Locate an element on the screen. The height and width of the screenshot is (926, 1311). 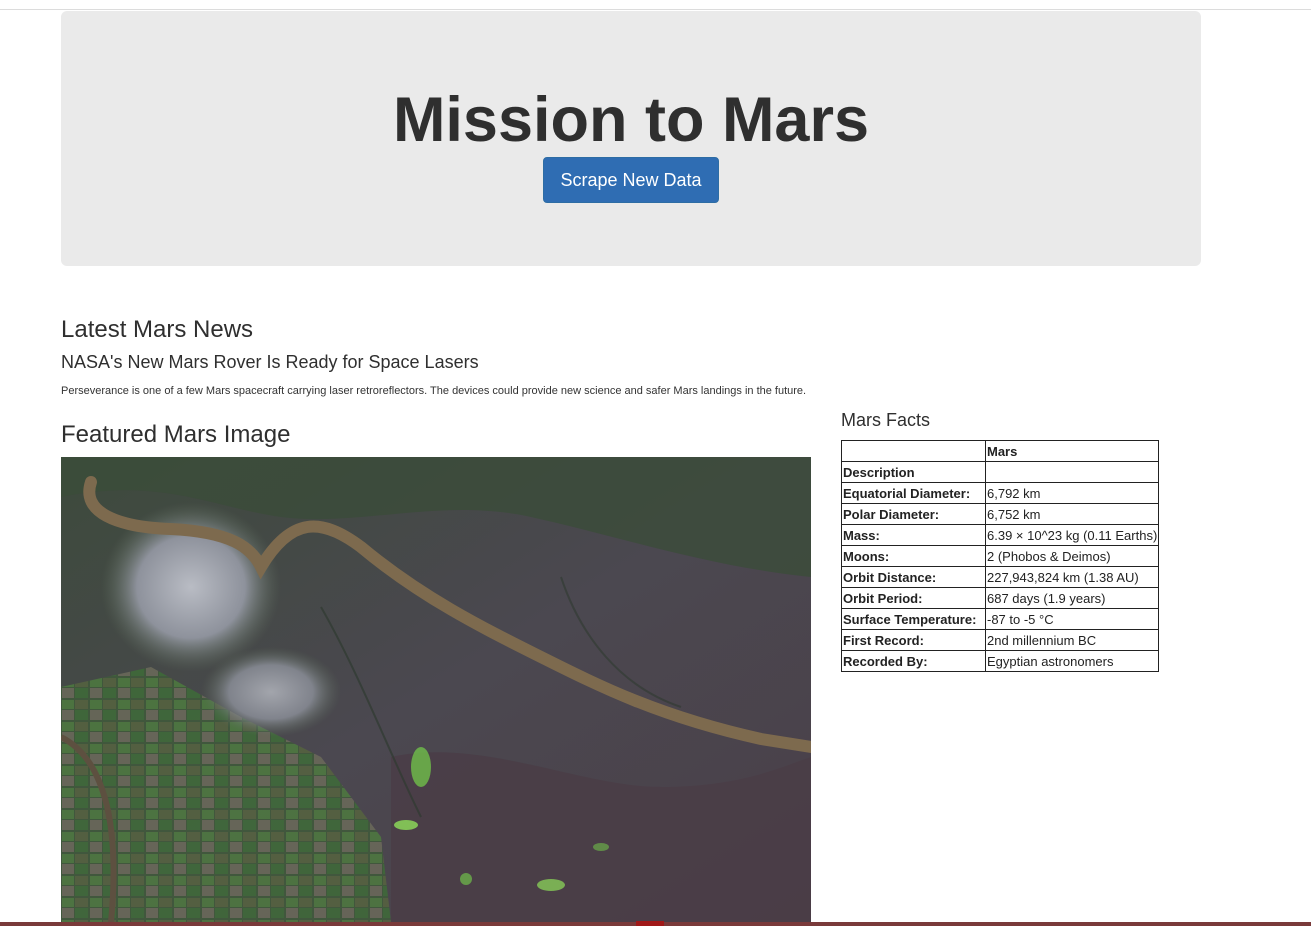
row-label: First Record: is located at coordinates (913, 640).